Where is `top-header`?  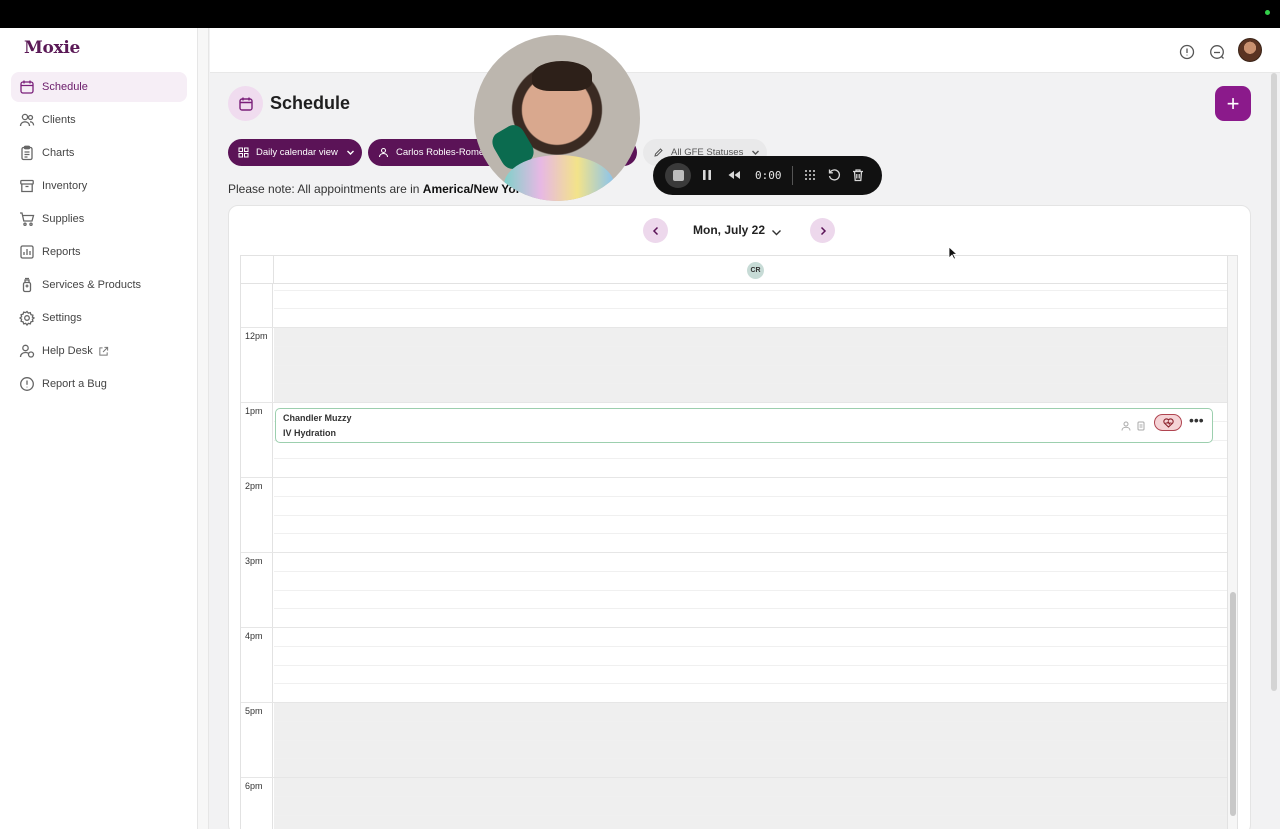
top-header is located at coordinates (745, 50).